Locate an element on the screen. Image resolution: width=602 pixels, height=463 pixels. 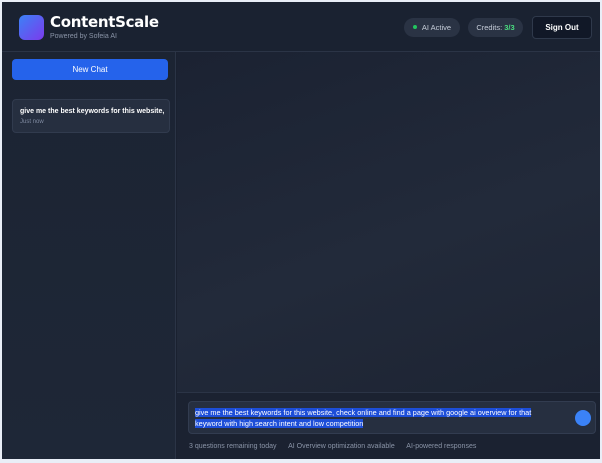
chat-item-time: Just now is located at coordinates (32, 122).